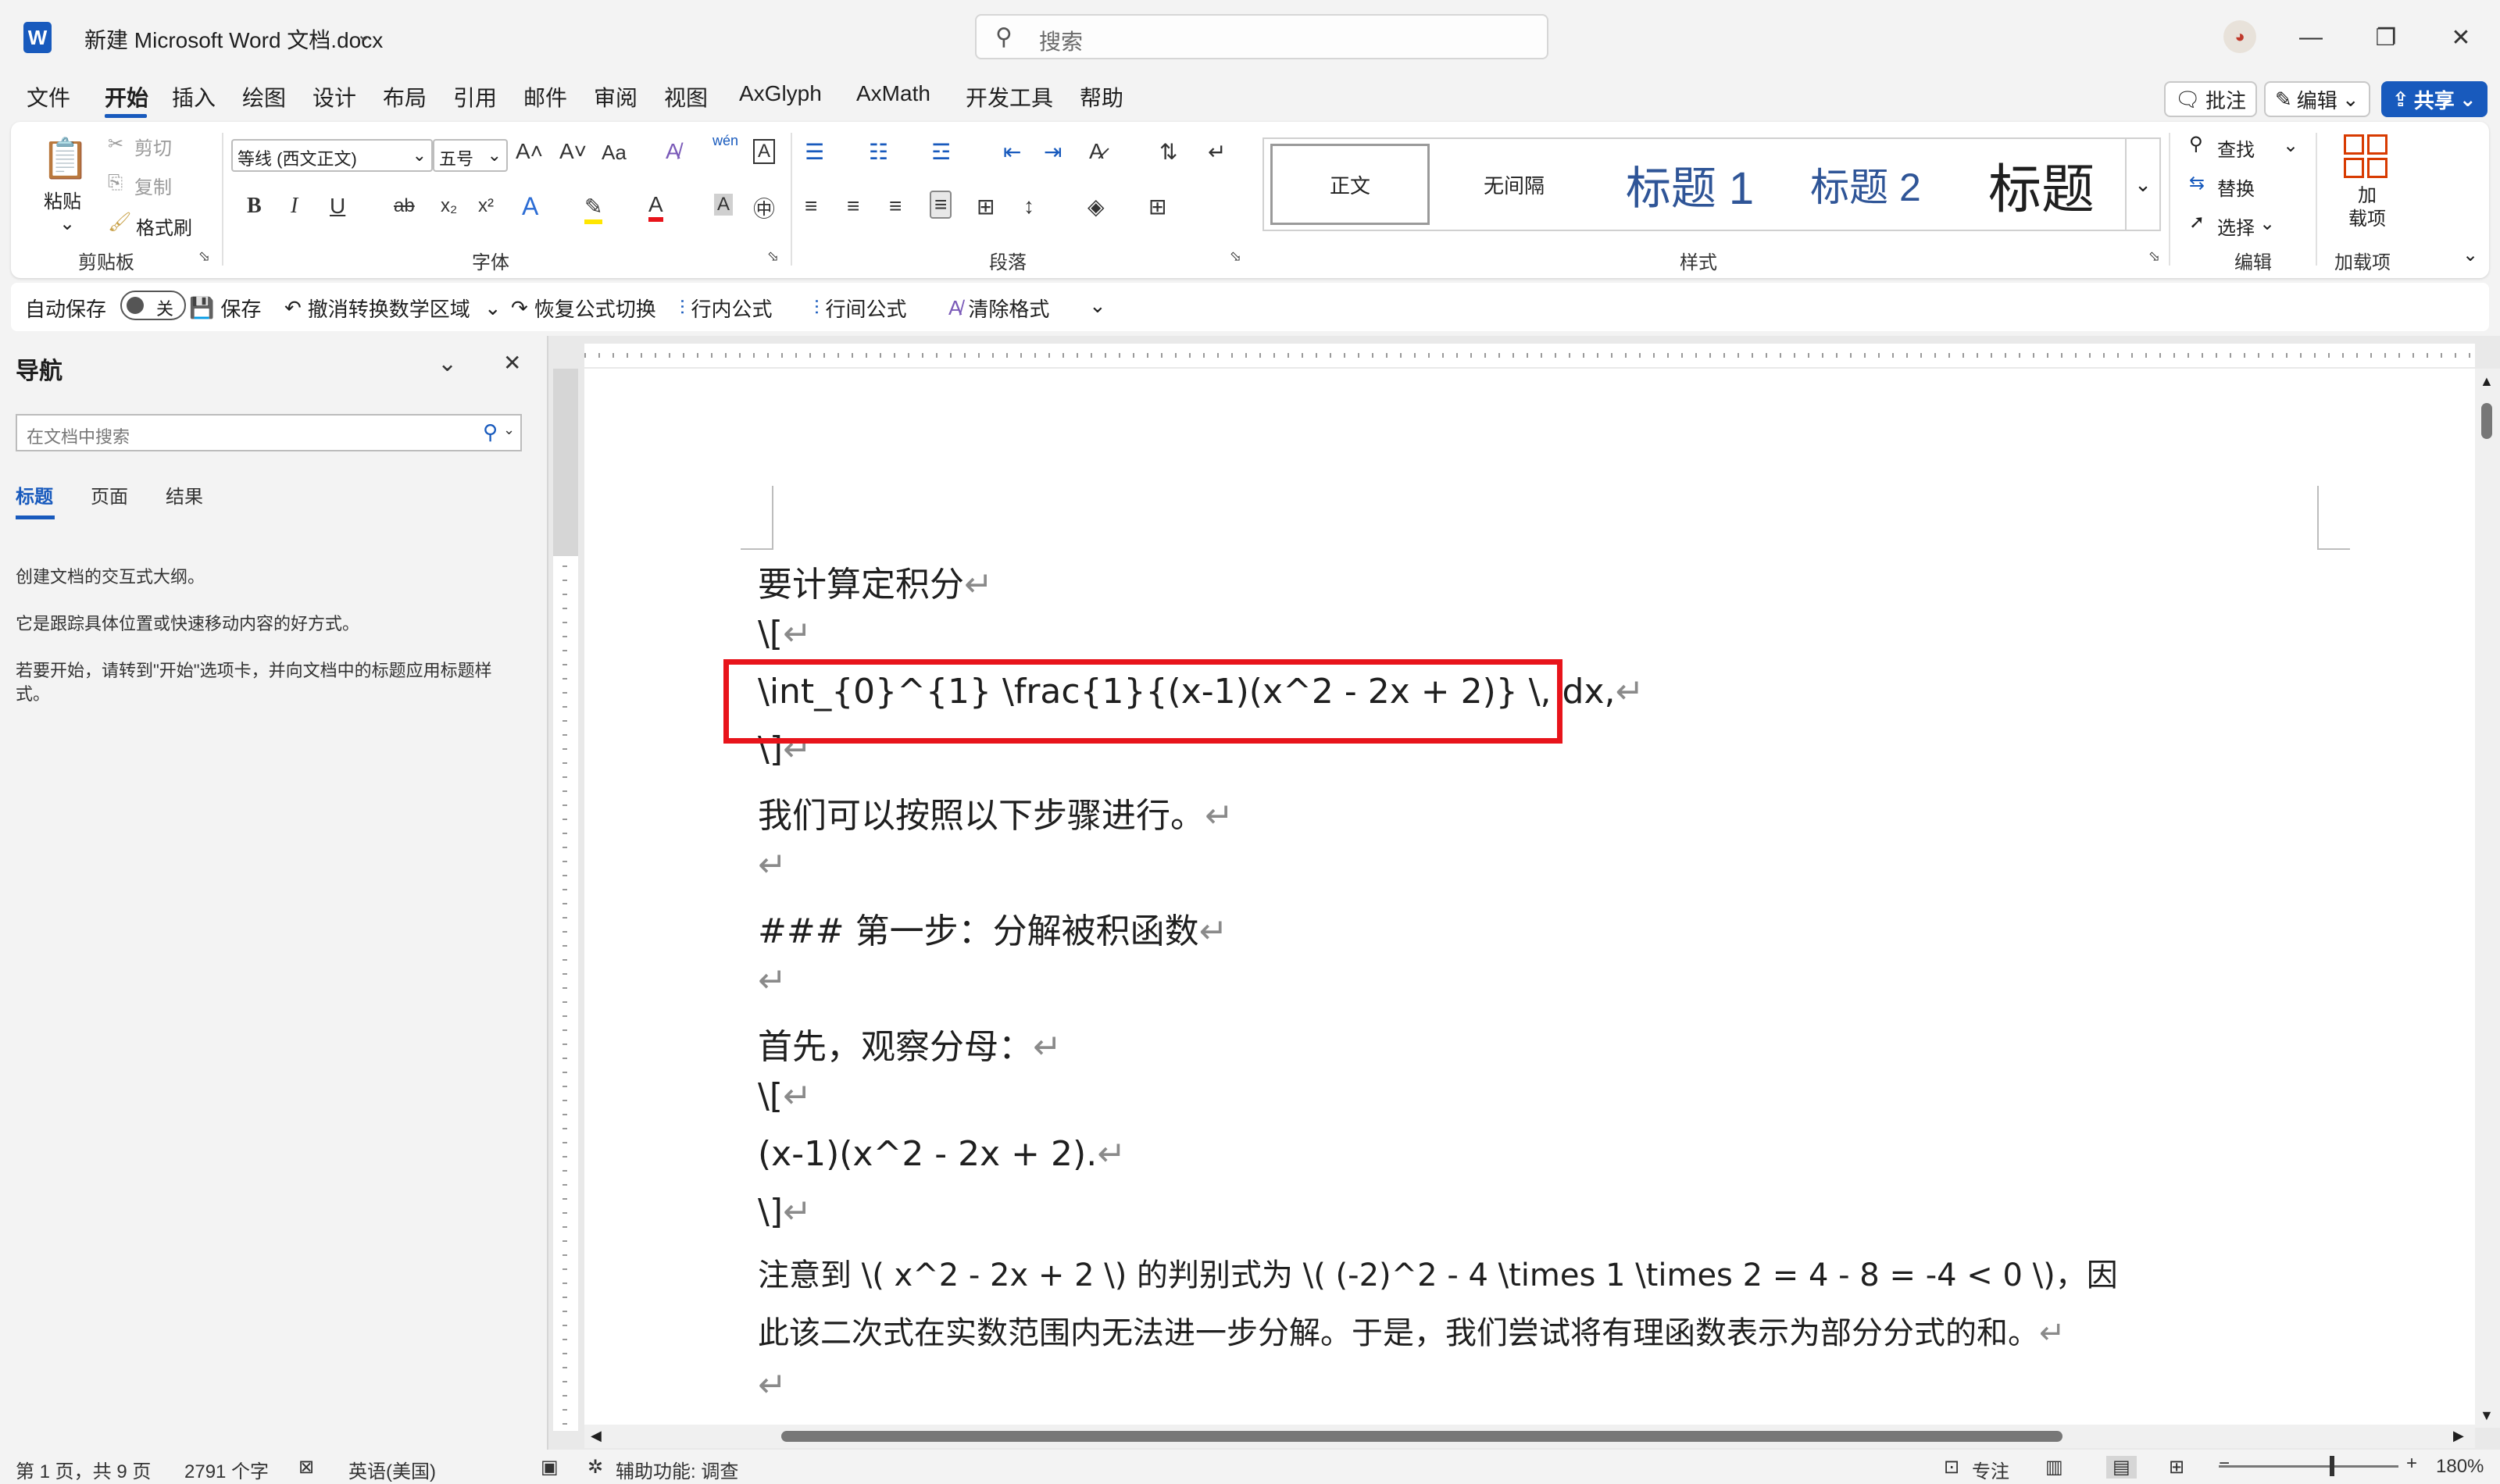 This screenshot has height=1484, width=2500. I want to click on text-effects-icon: A, so click(530, 206).